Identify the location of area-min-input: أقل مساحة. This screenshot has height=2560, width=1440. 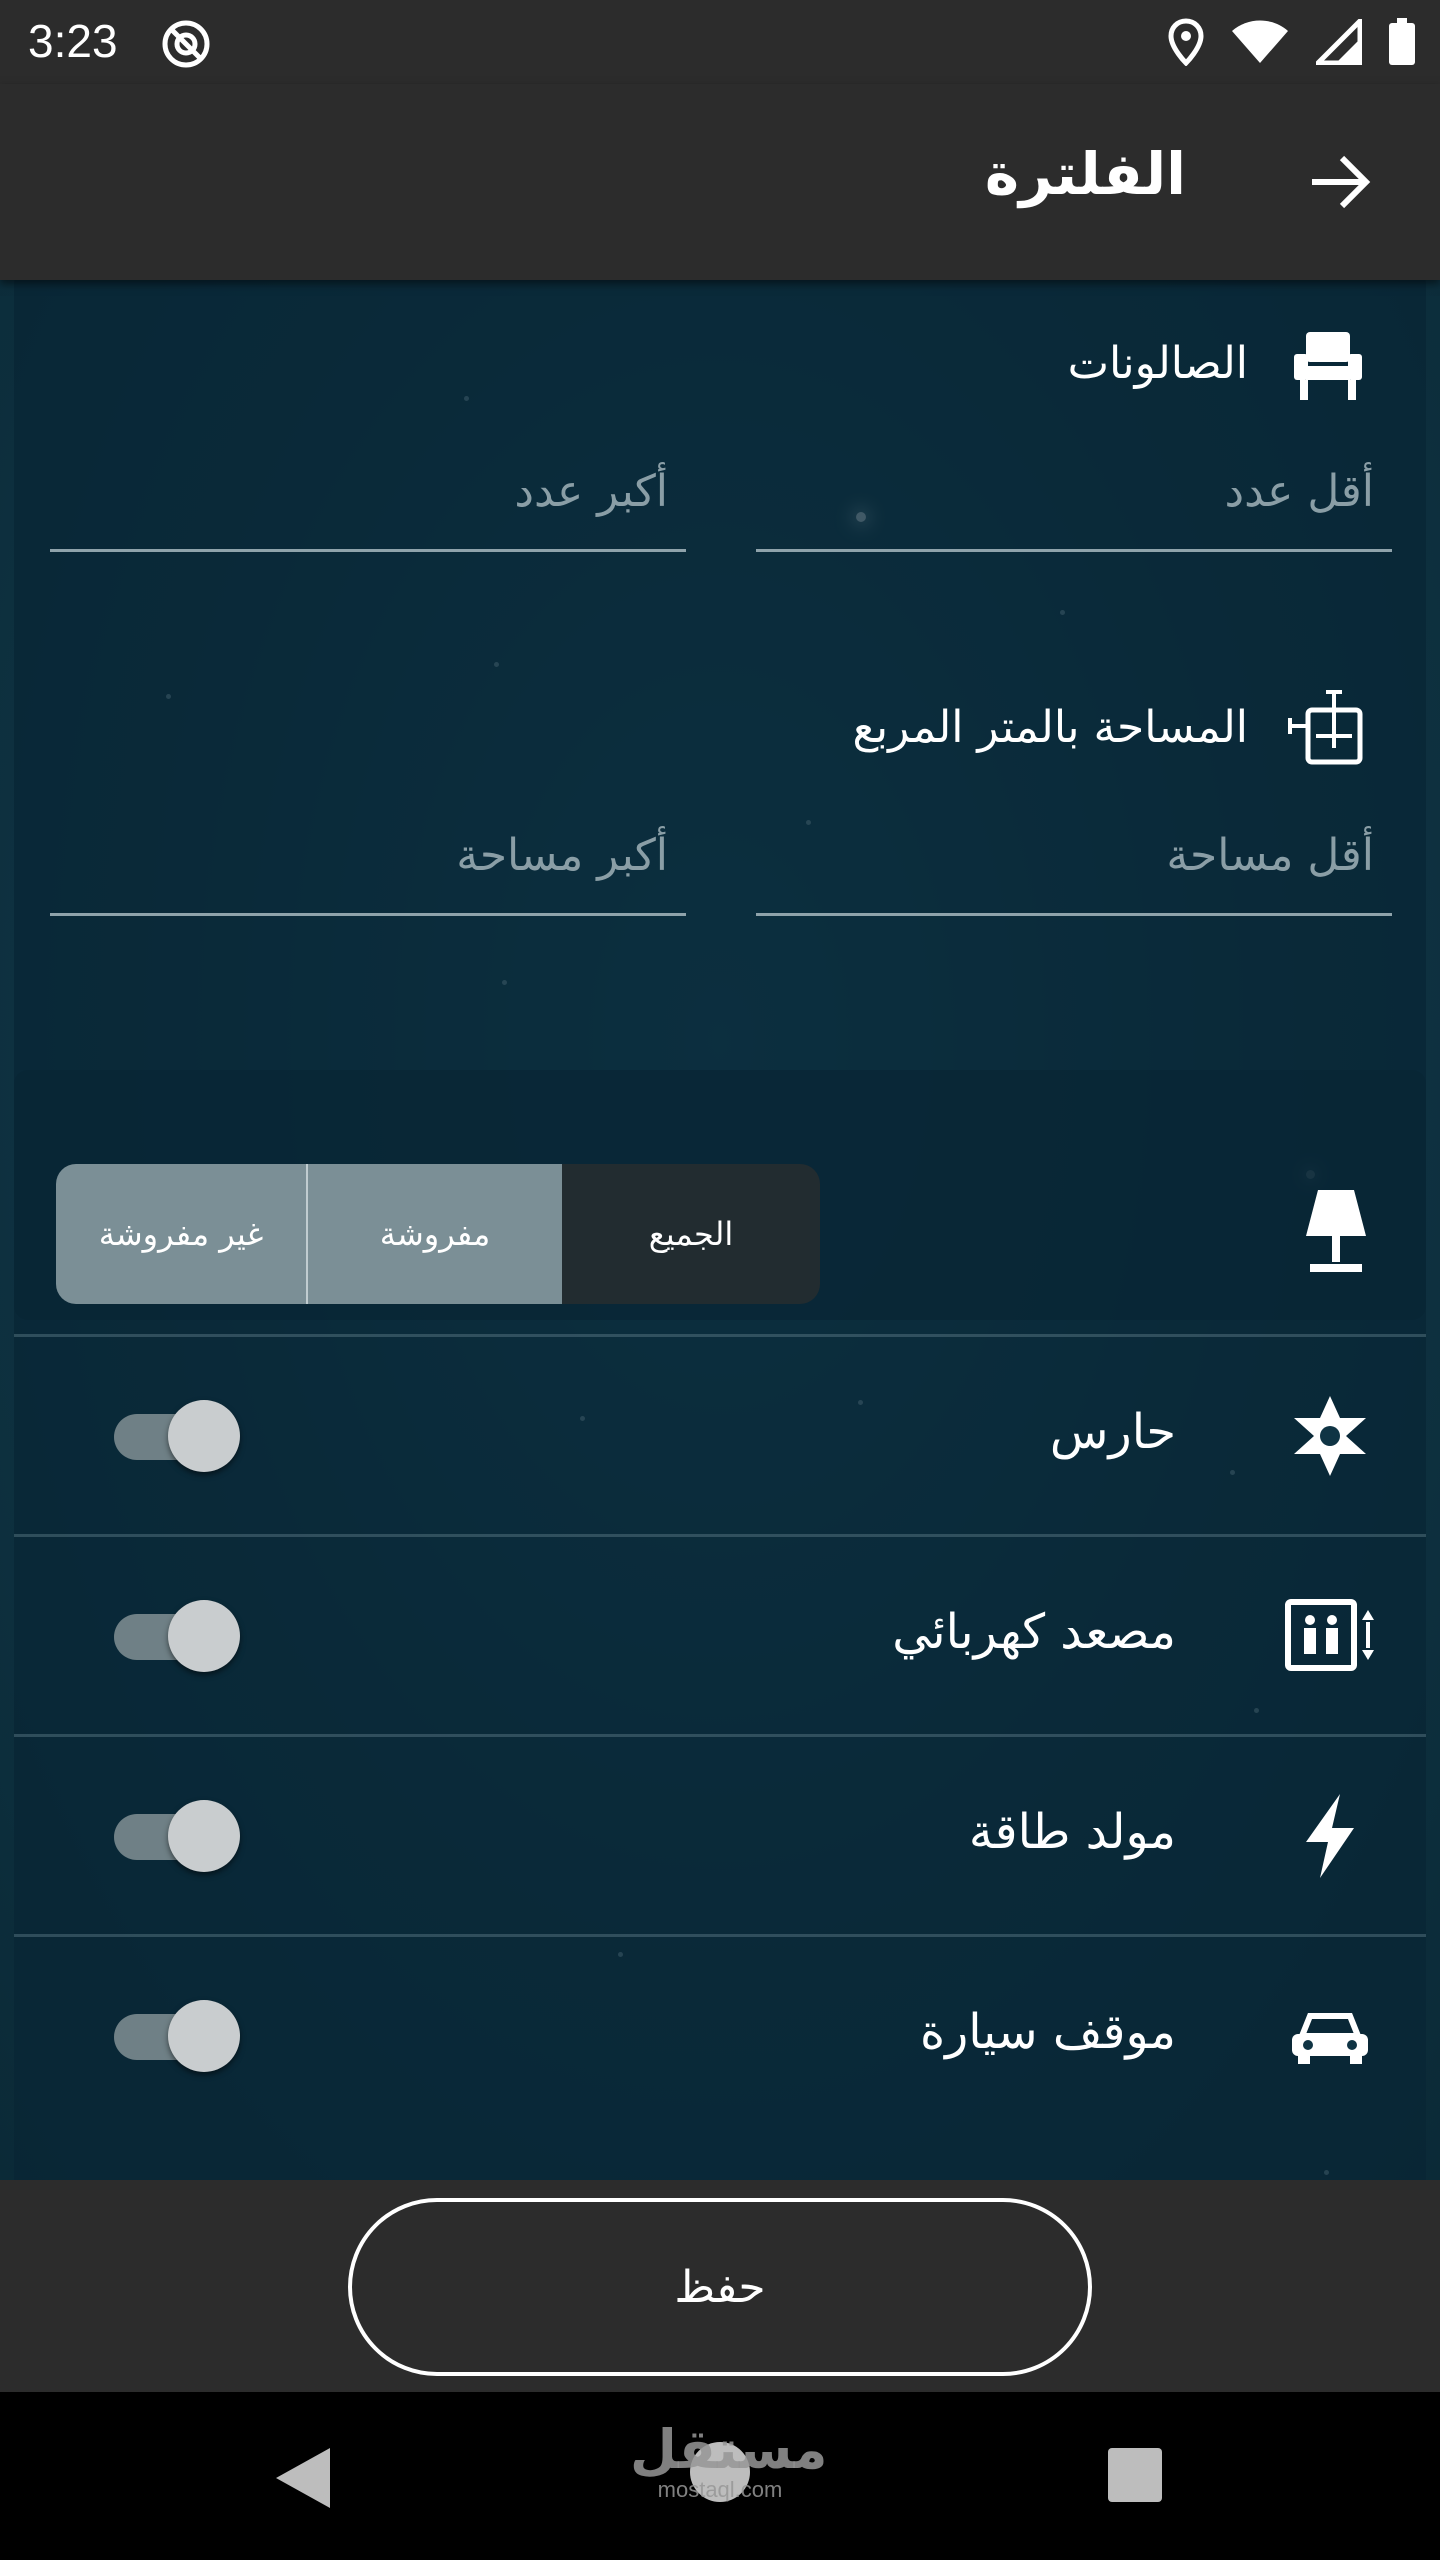
(1074, 861).